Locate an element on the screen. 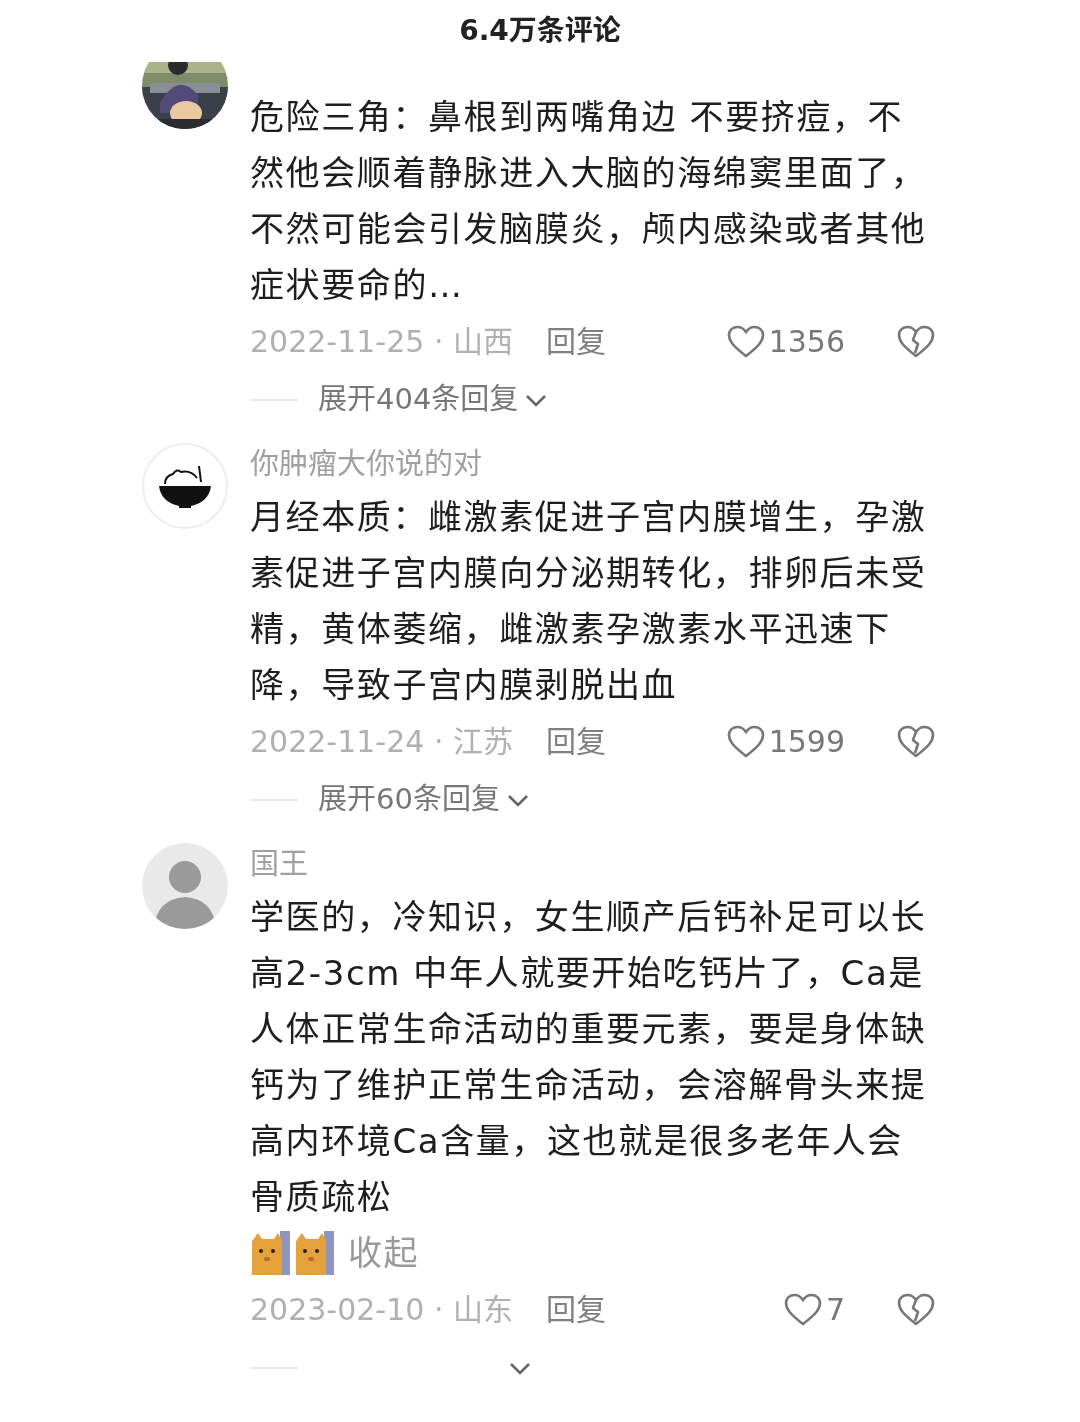 This screenshot has width=1080, height=1422. comment-date: 2022-11-25 · 山西 is located at coordinates (382, 341).